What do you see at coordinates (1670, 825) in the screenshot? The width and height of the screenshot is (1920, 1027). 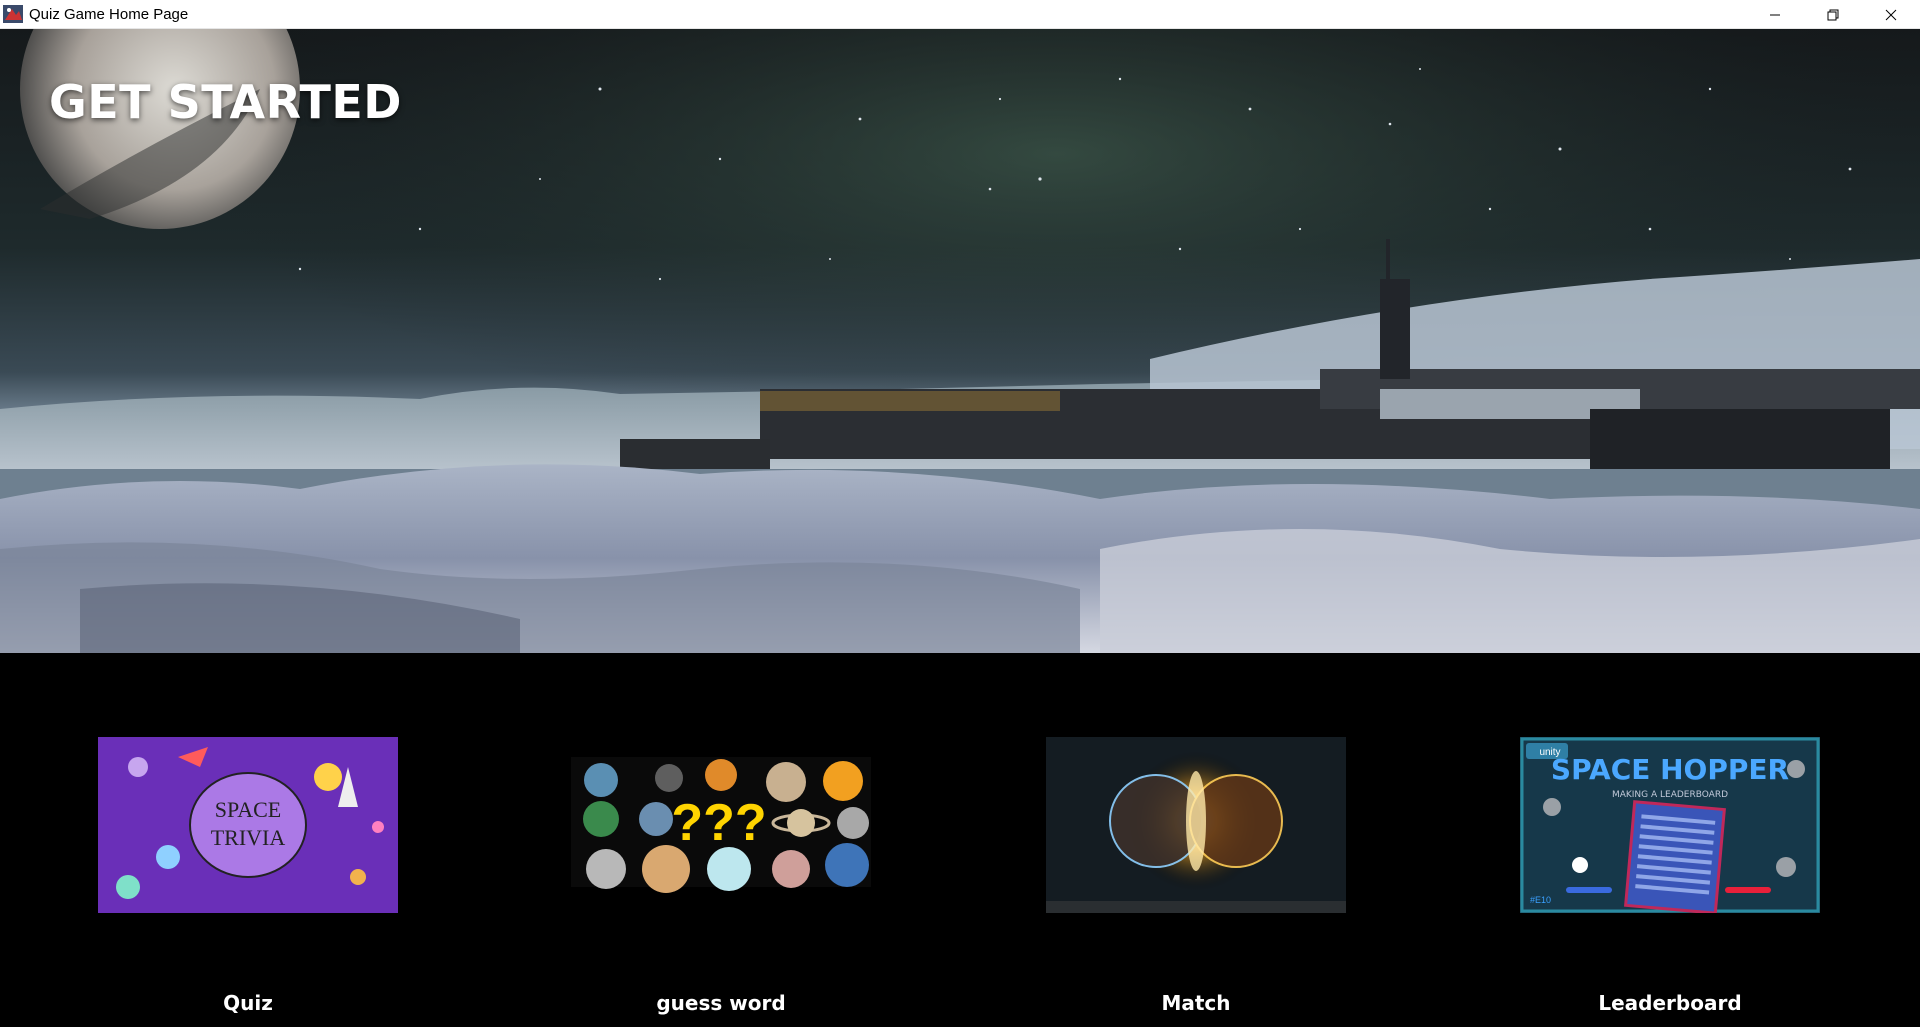 I see `leaderboard-thumbnail: unity SPACE HOPPER MAKING A LEADERBOARD` at bounding box center [1670, 825].